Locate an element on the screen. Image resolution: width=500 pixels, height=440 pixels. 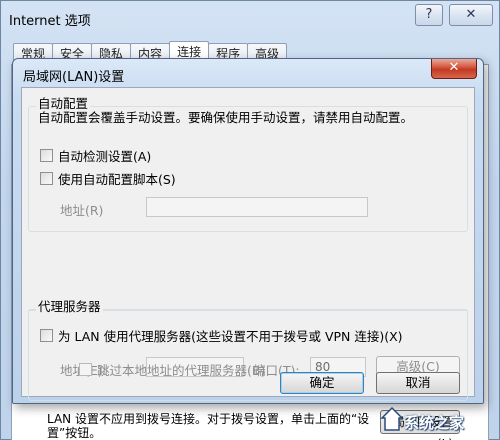
watermark-logo: 系统之家 is located at coordinates (439, 419).